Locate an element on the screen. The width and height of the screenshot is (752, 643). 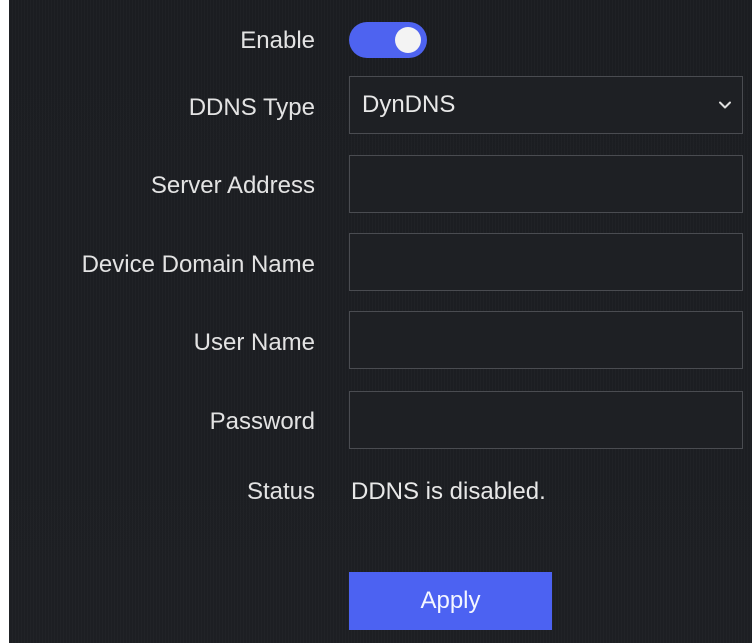
user-name-input is located at coordinates (546, 340).